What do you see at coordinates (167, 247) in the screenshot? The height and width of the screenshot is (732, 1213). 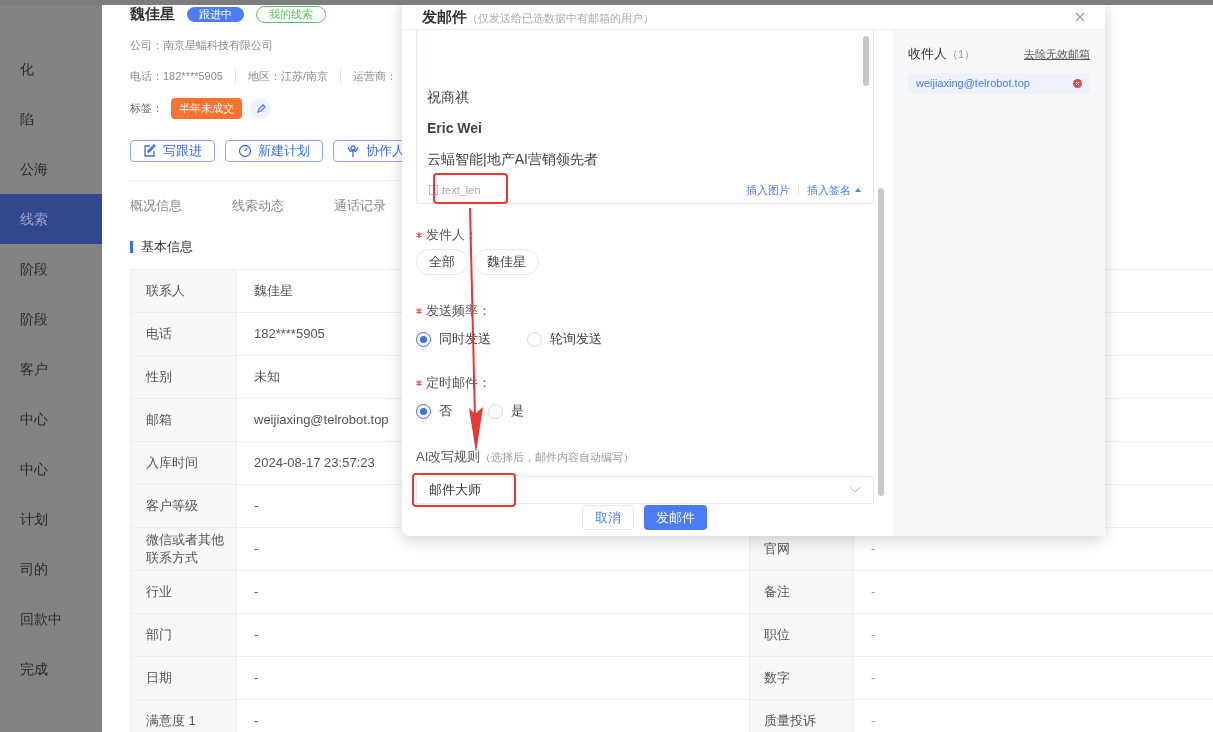 I see `section-title: 基本信息` at bounding box center [167, 247].